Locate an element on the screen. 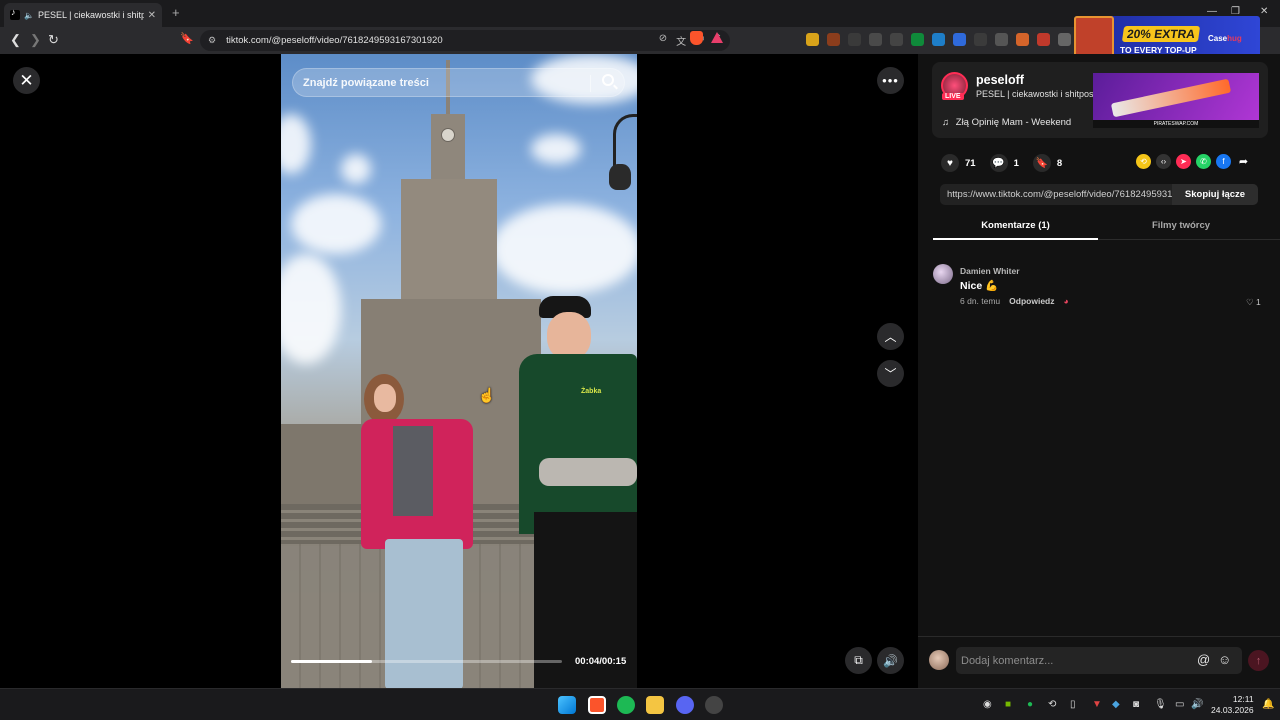 The height and width of the screenshot is (720, 1280). forward-icon: ❯ is located at coordinates (35, 40).